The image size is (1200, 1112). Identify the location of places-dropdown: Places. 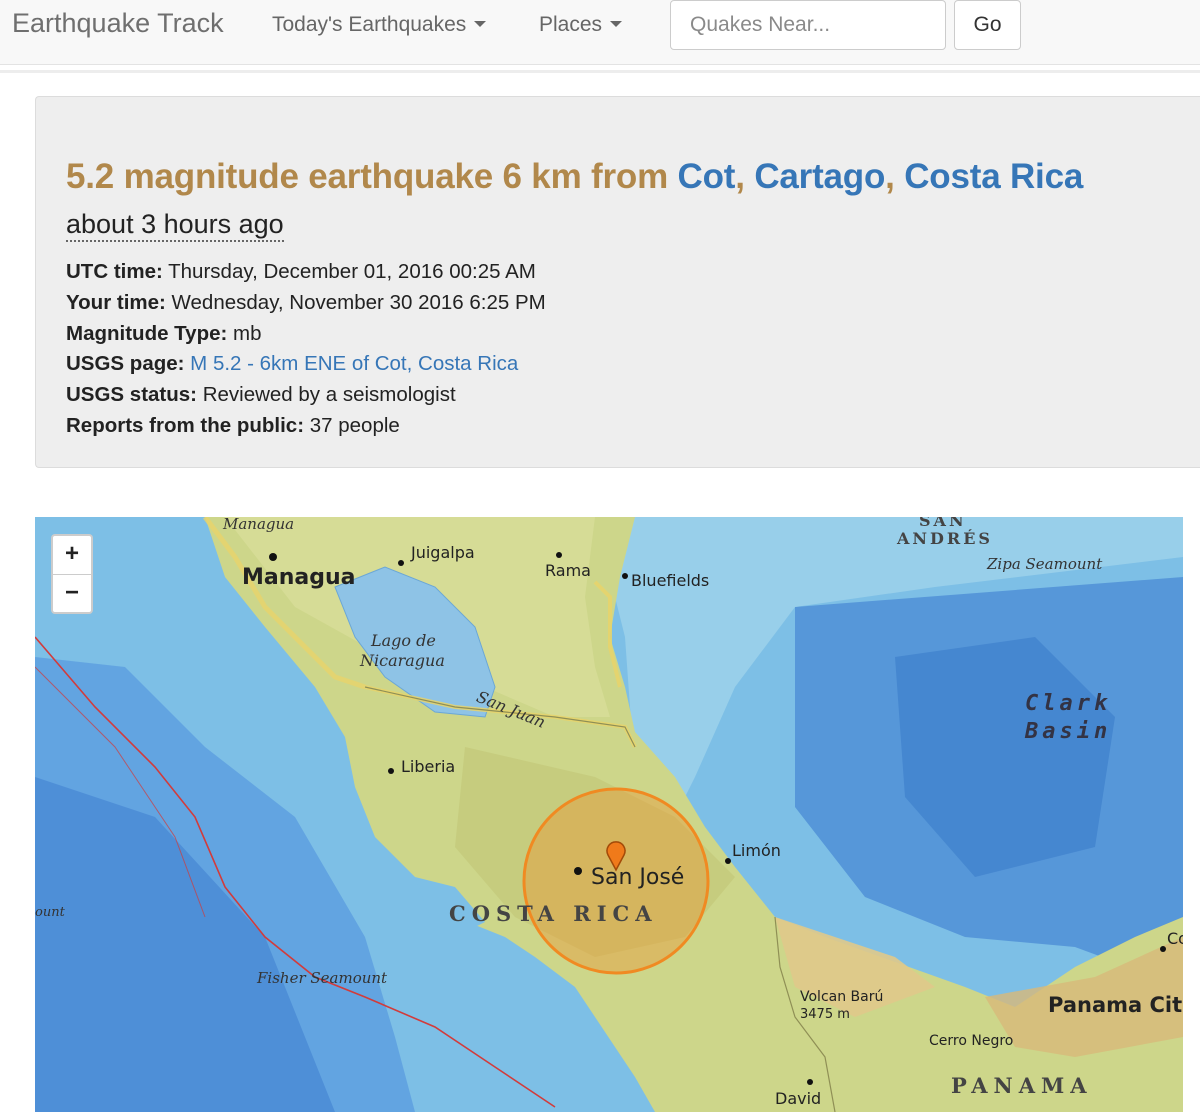
(581, 25).